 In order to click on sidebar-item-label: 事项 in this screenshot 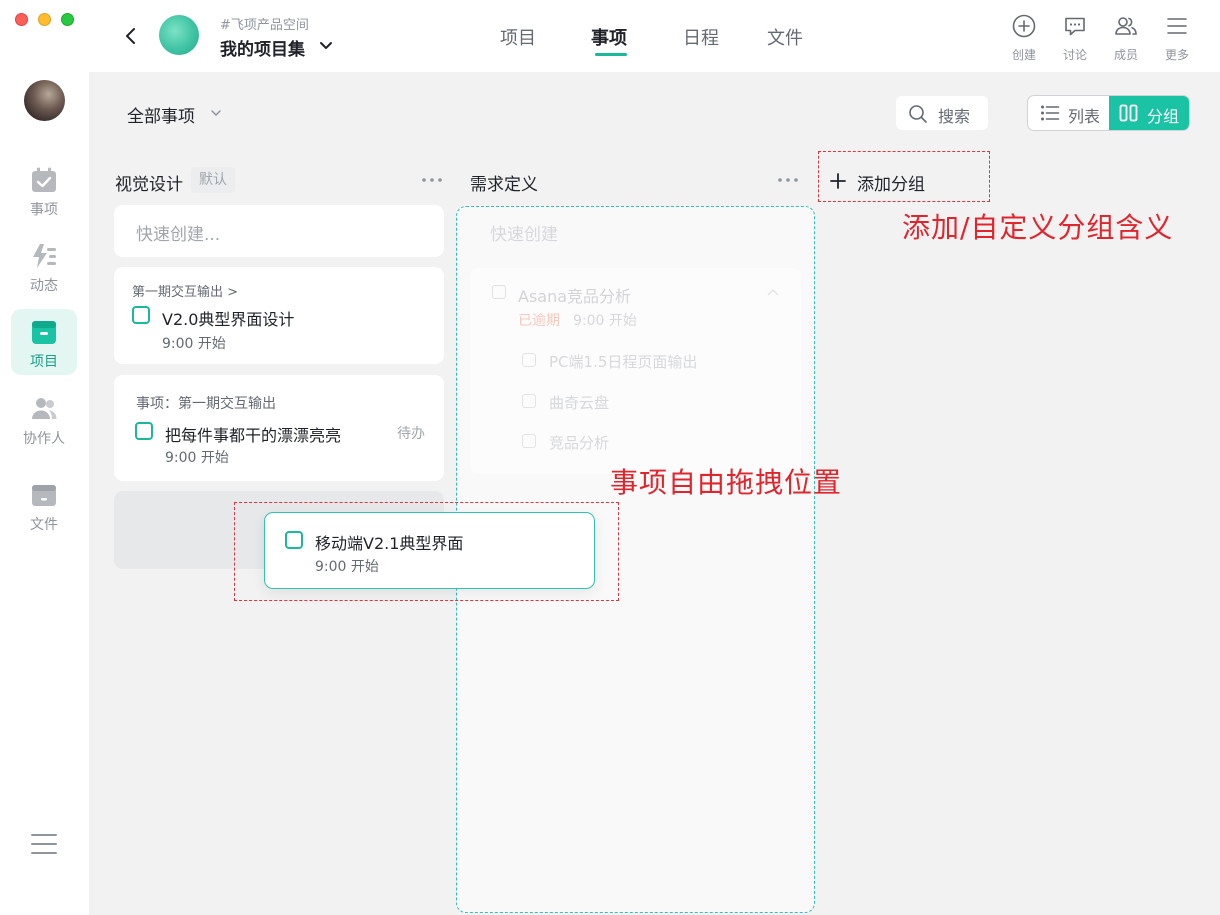, I will do `click(44, 210)`.